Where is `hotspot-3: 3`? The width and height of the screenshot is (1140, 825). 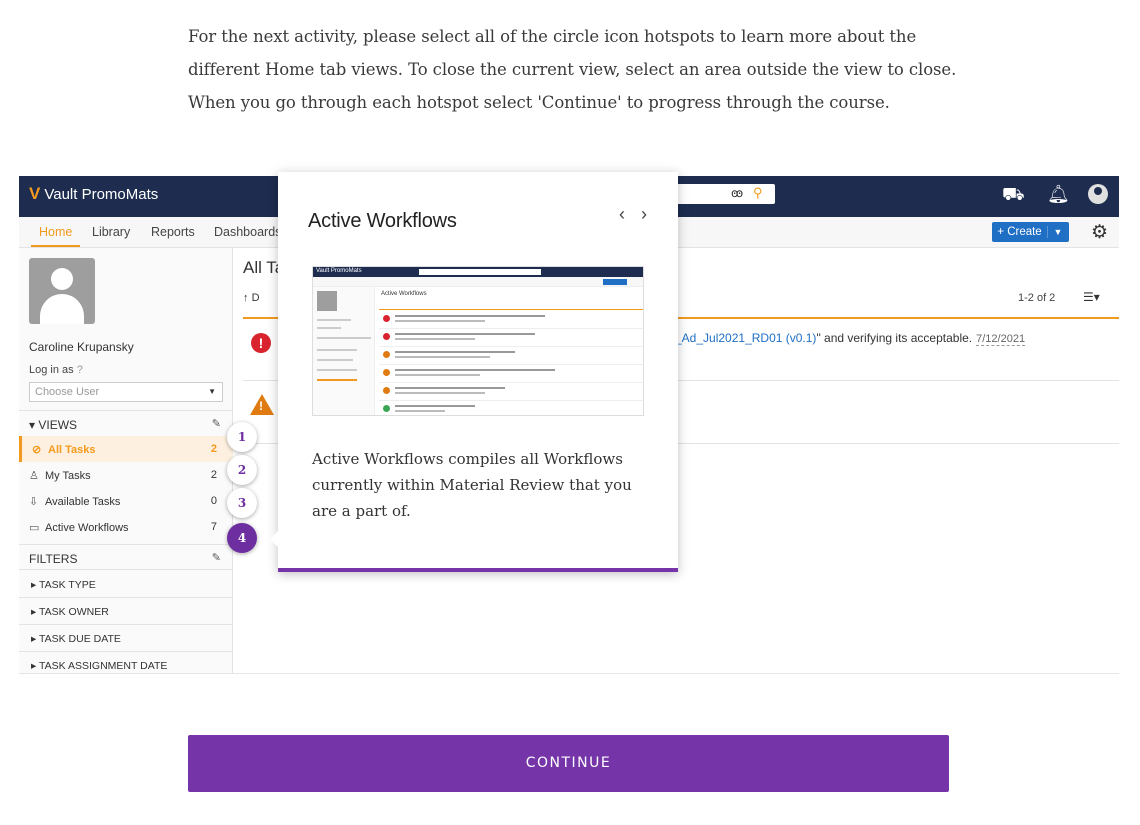 hotspot-3: 3 is located at coordinates (242, 503).